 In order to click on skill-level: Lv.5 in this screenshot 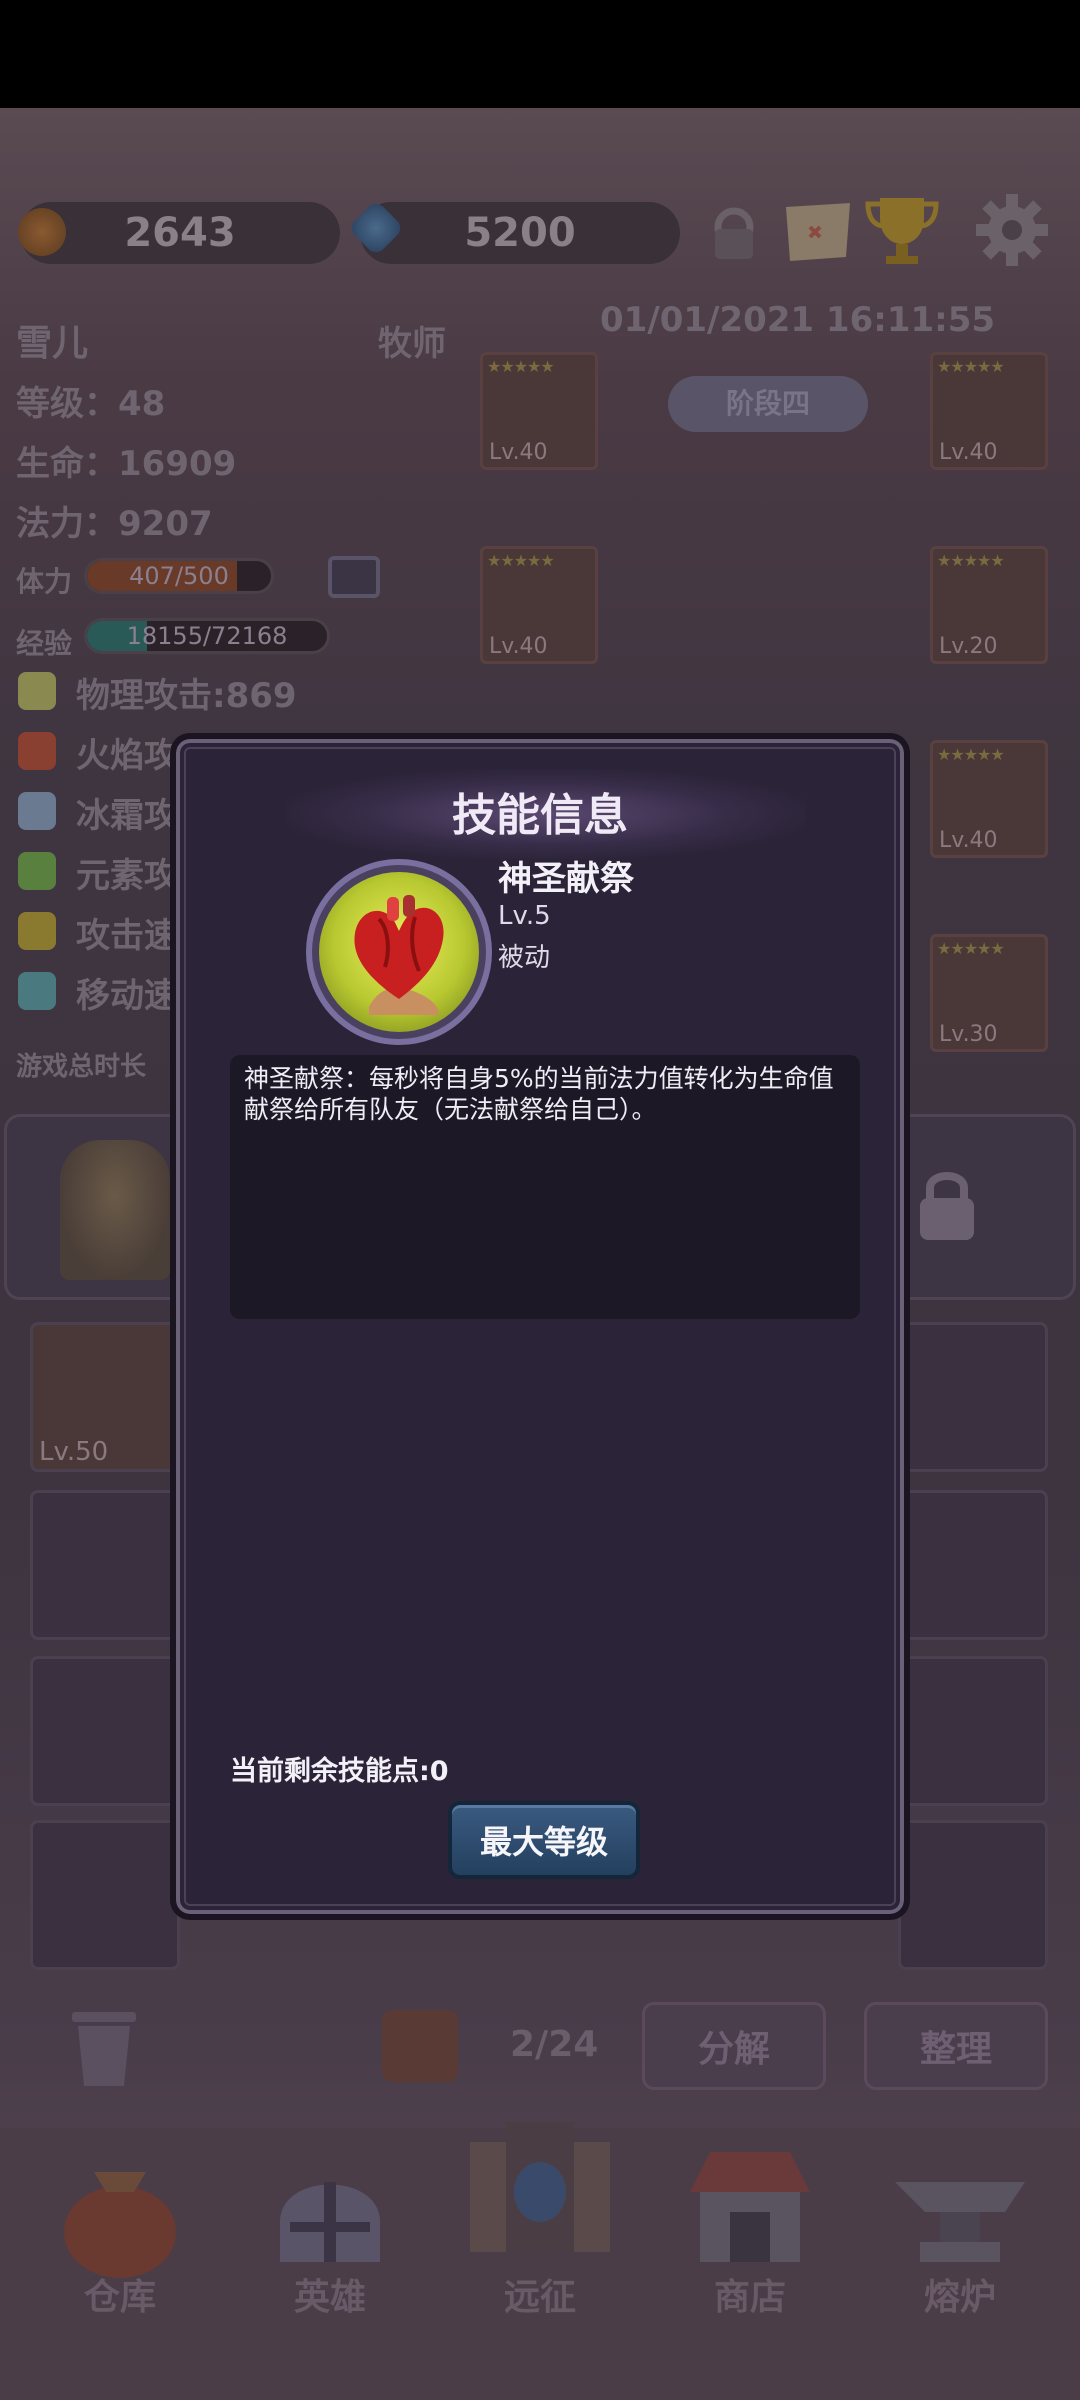, I will do `click(524, 916)`.